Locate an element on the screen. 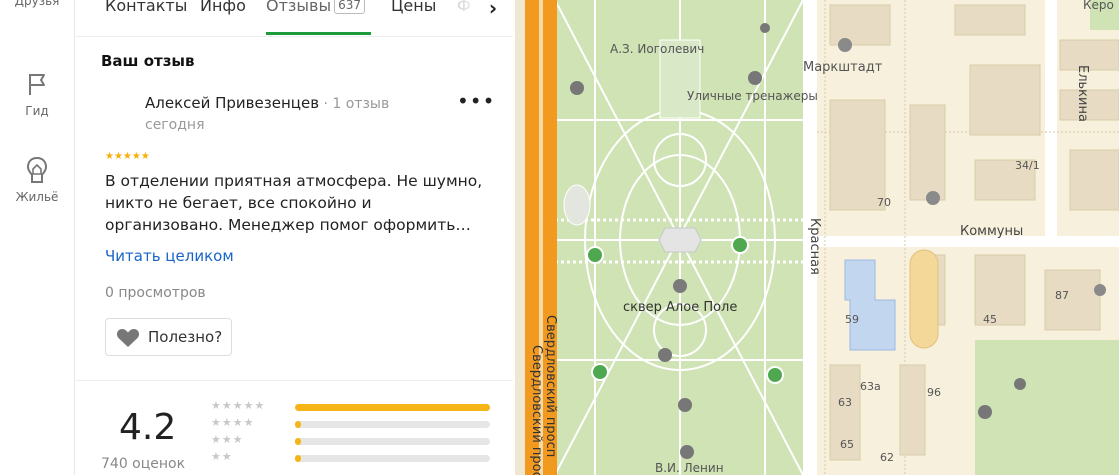 This screenshot has width=1119, height=475. label-park-name: сквер Алое Поле is located at coordinates (680, 307).